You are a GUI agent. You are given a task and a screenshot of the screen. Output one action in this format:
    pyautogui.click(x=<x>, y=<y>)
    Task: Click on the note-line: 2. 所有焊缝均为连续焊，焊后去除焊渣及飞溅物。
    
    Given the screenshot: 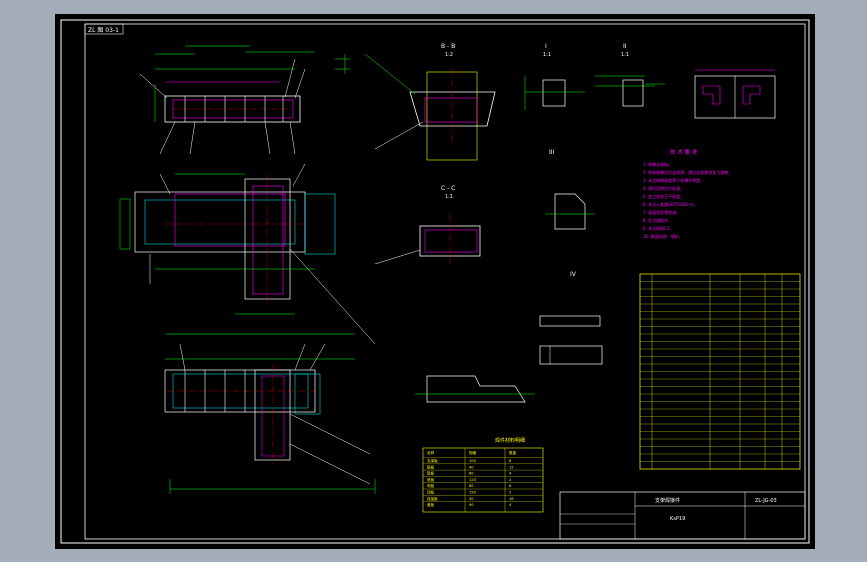 What is the action you would take?
    pyautogui.click(x=687, y=172)
    